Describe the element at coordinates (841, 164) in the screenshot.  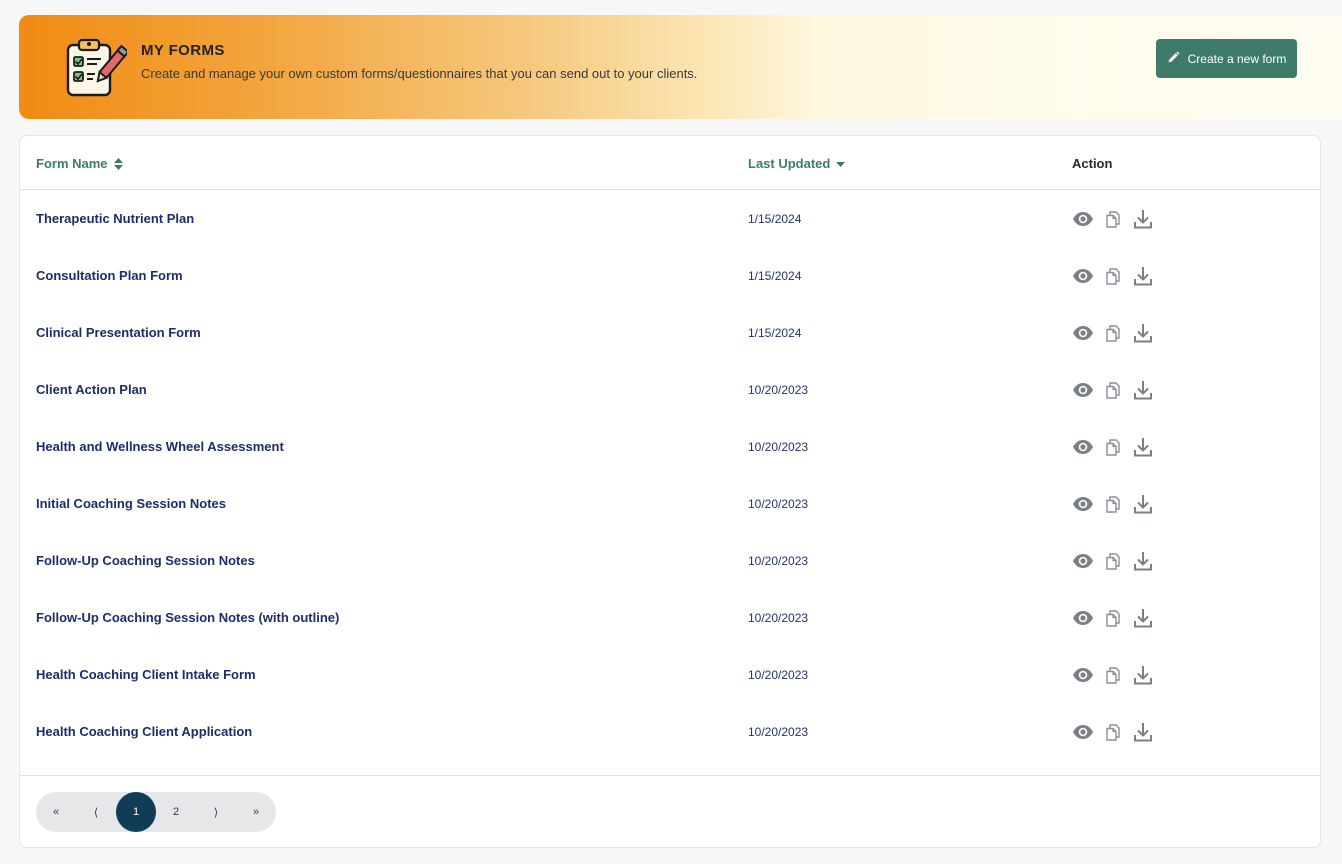
I see `sort-desc-icon` at that location.